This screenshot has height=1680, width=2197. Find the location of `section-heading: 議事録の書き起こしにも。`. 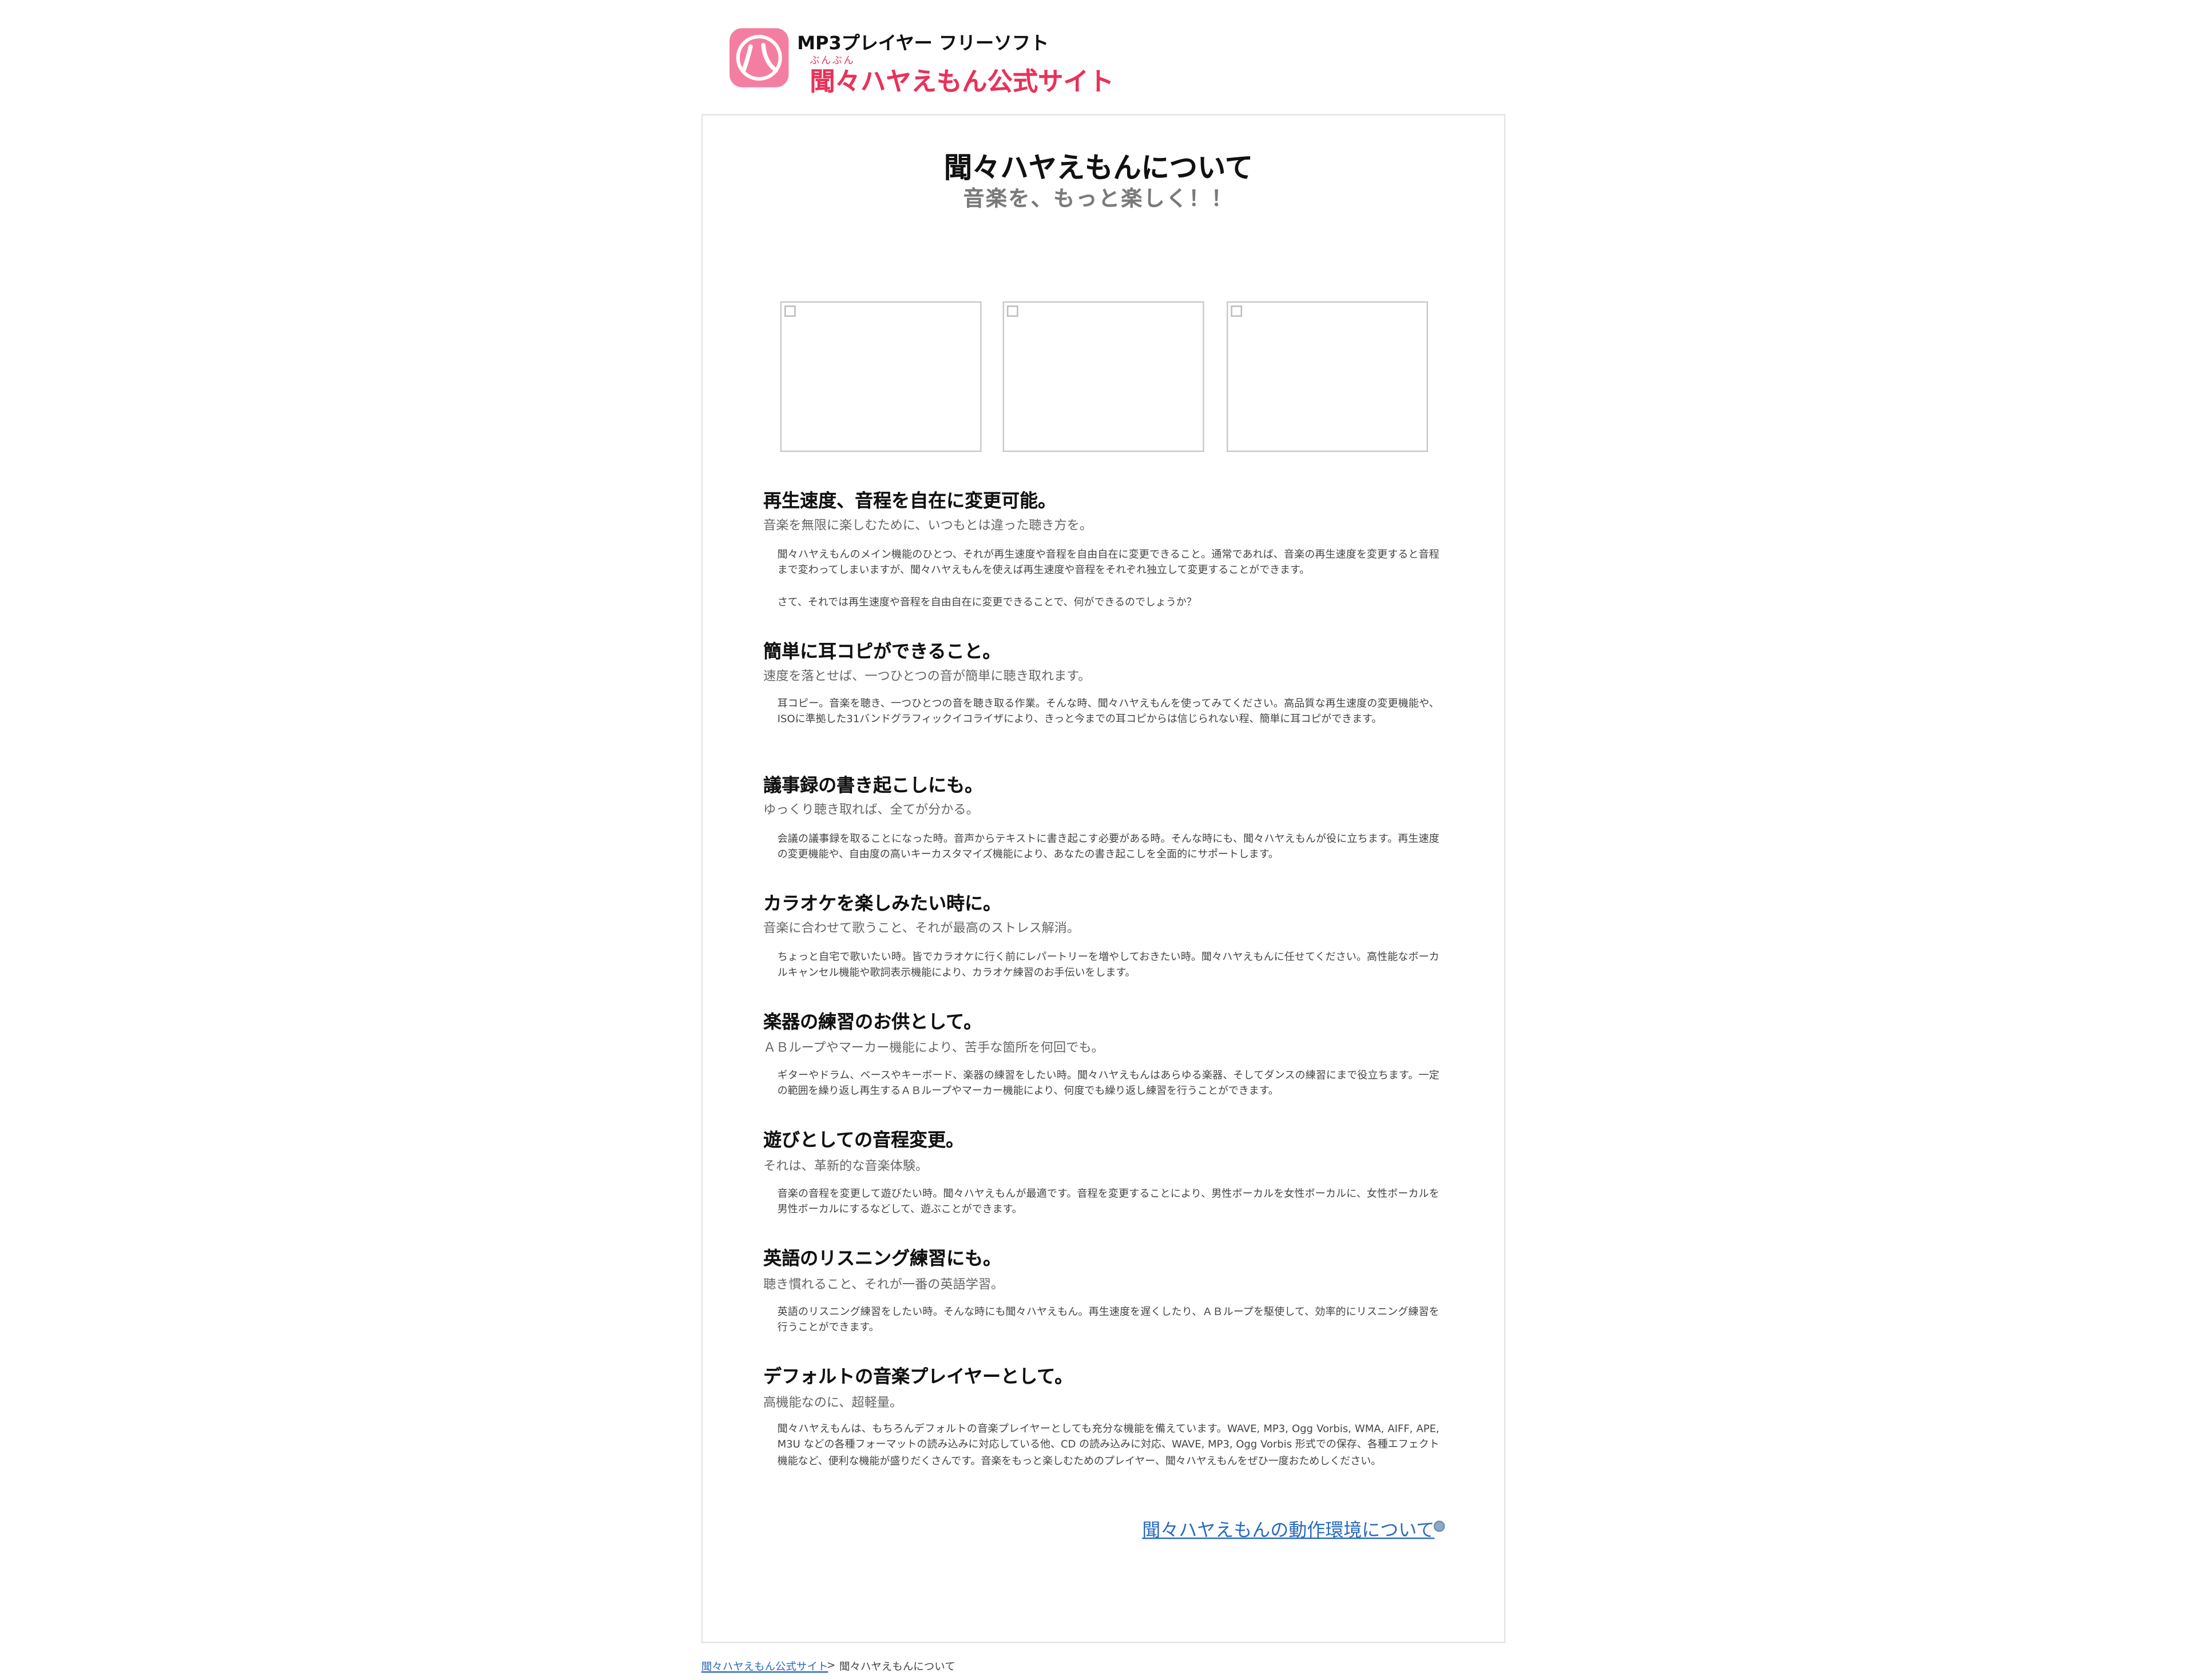

section-heading: 議事録の書き起こしにも。 is located at coordinates (873, 786).